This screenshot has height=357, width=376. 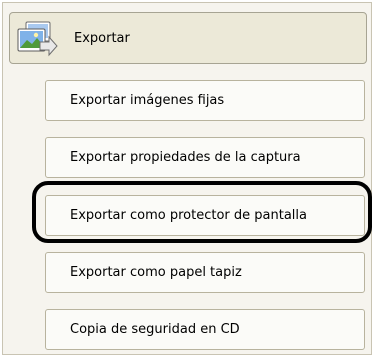 I want to click on menu-item-export-wallpaper: Exportar como papel tapiz, so click(x=205, y=272).